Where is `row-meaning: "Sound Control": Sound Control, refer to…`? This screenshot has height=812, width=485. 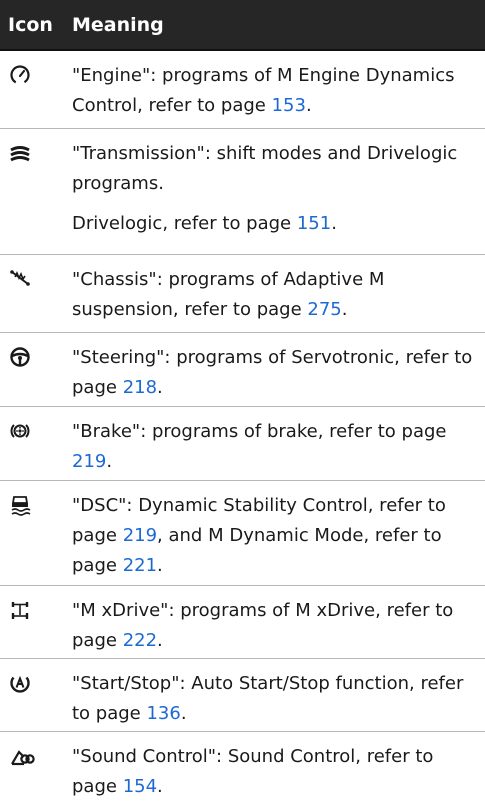 row-meaning: "Sound Control": Sound Control, refer to… is located at coordinates (278, 772).